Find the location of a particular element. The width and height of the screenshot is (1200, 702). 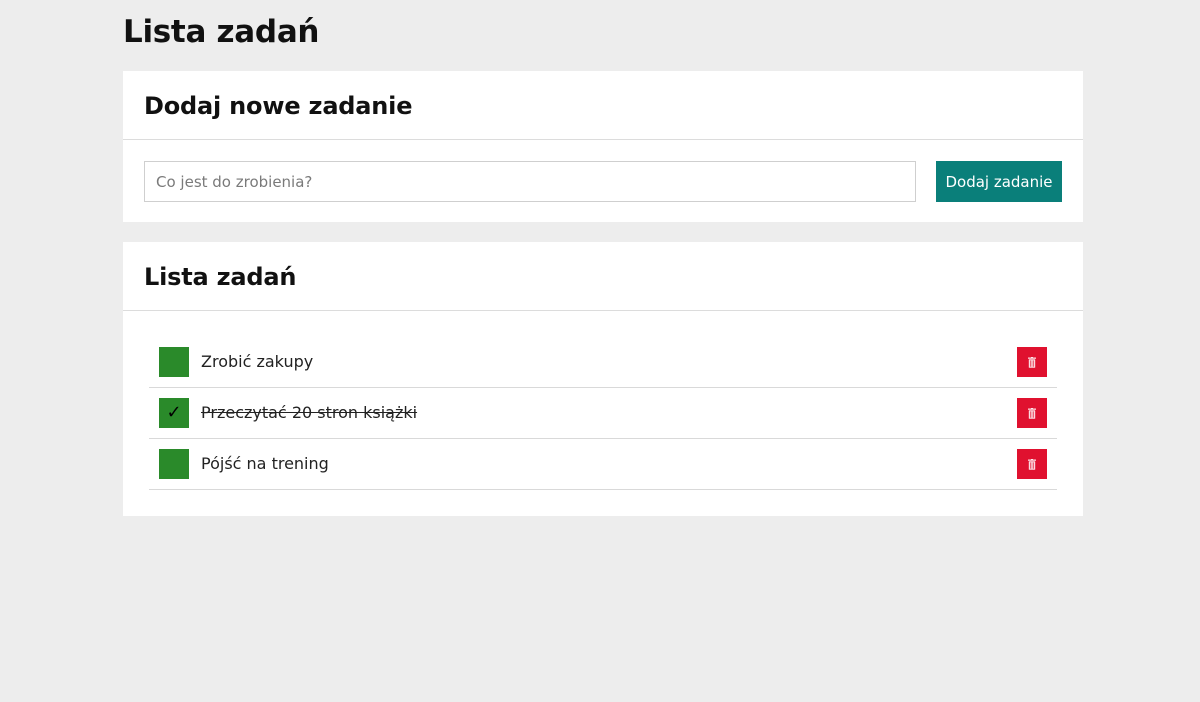

page-title: Lista zadań is located at coordinates (221, 32).